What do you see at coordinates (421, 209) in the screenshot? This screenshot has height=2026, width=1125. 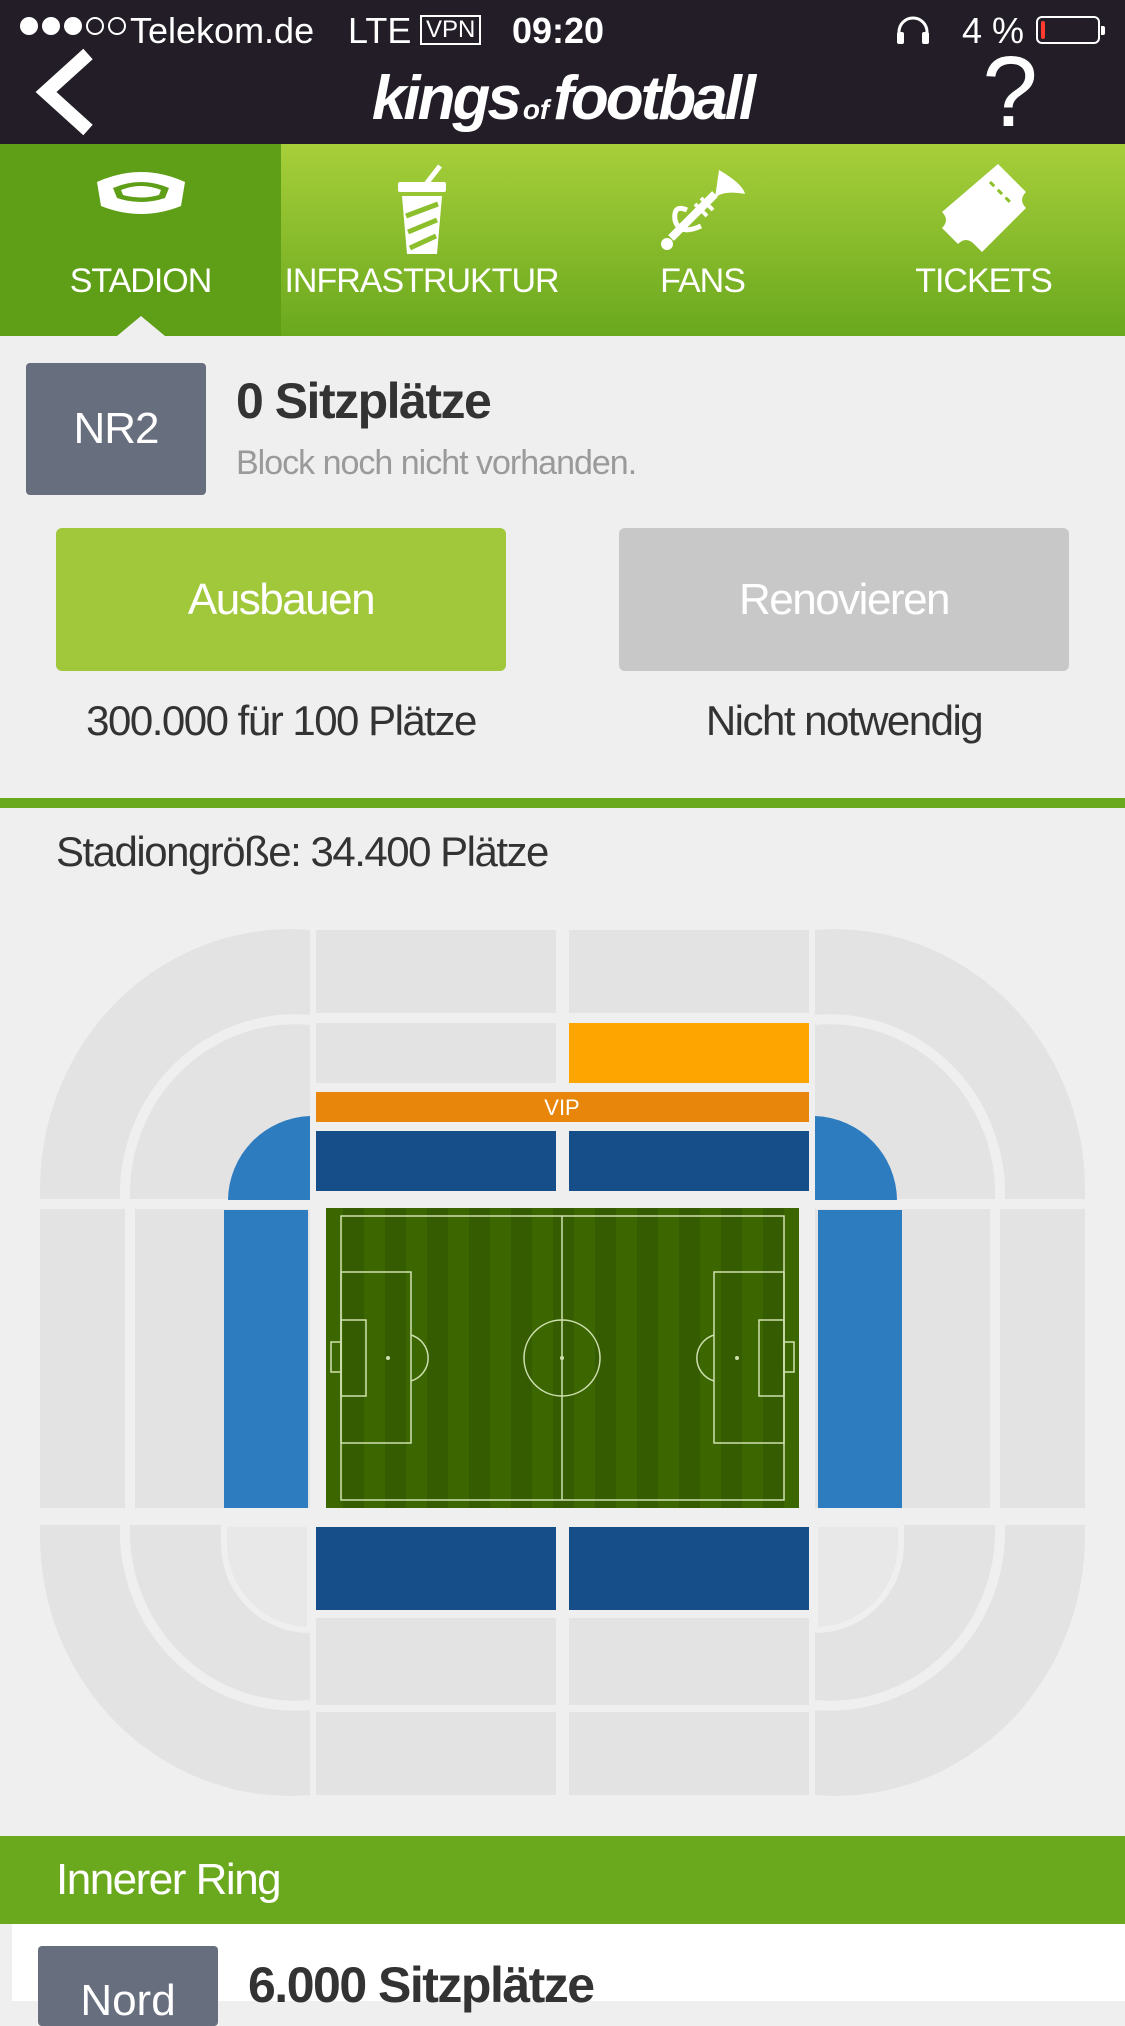 I see `drink-cup-icon` at bounding box center [421, 209].